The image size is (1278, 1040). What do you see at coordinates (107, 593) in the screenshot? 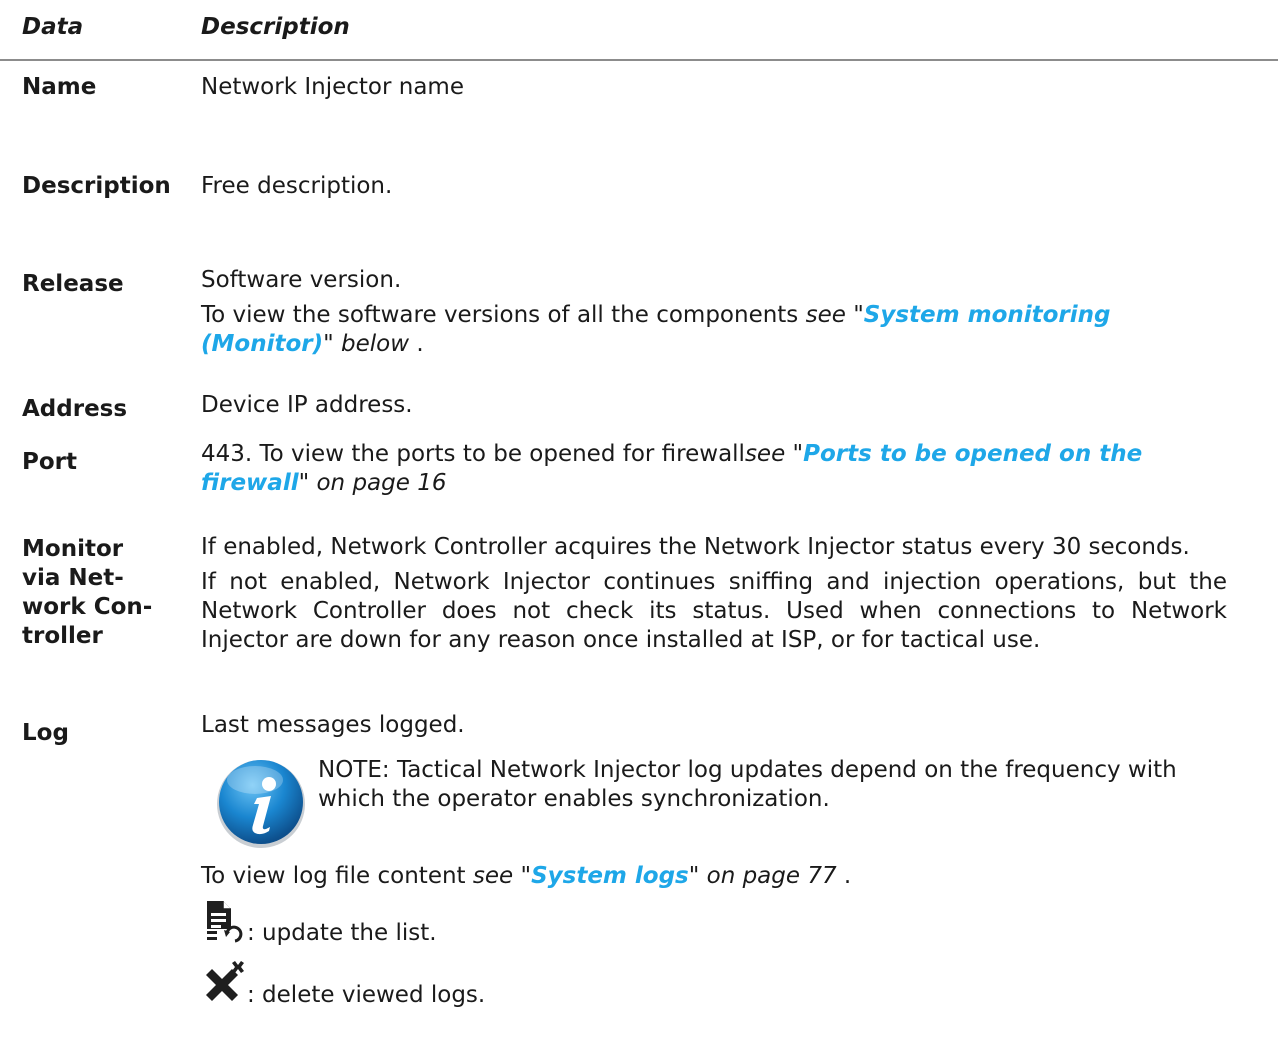
I see `term-monitor: Monitor via Net- work Con- troller` at bounding box center [107, 593].